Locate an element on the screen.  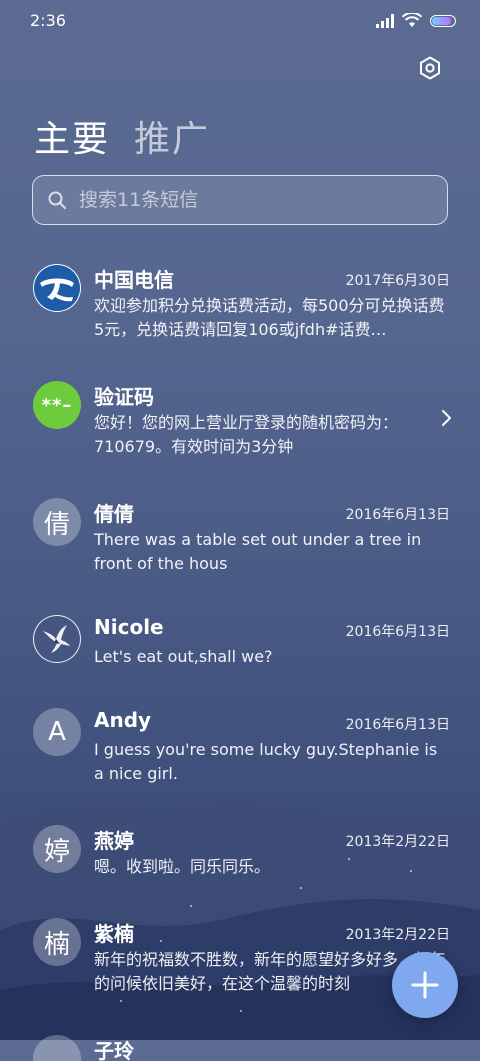
gear-icon is located at coordinates (430, 68).